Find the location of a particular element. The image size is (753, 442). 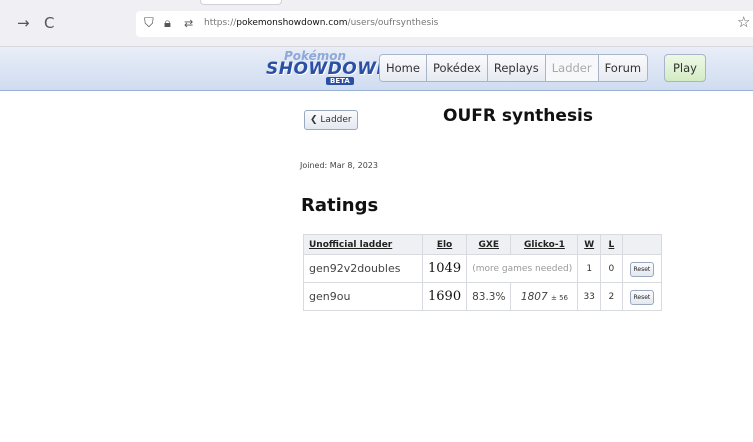

logo-beta-badge: BETA is located at coordinates (340, 81).